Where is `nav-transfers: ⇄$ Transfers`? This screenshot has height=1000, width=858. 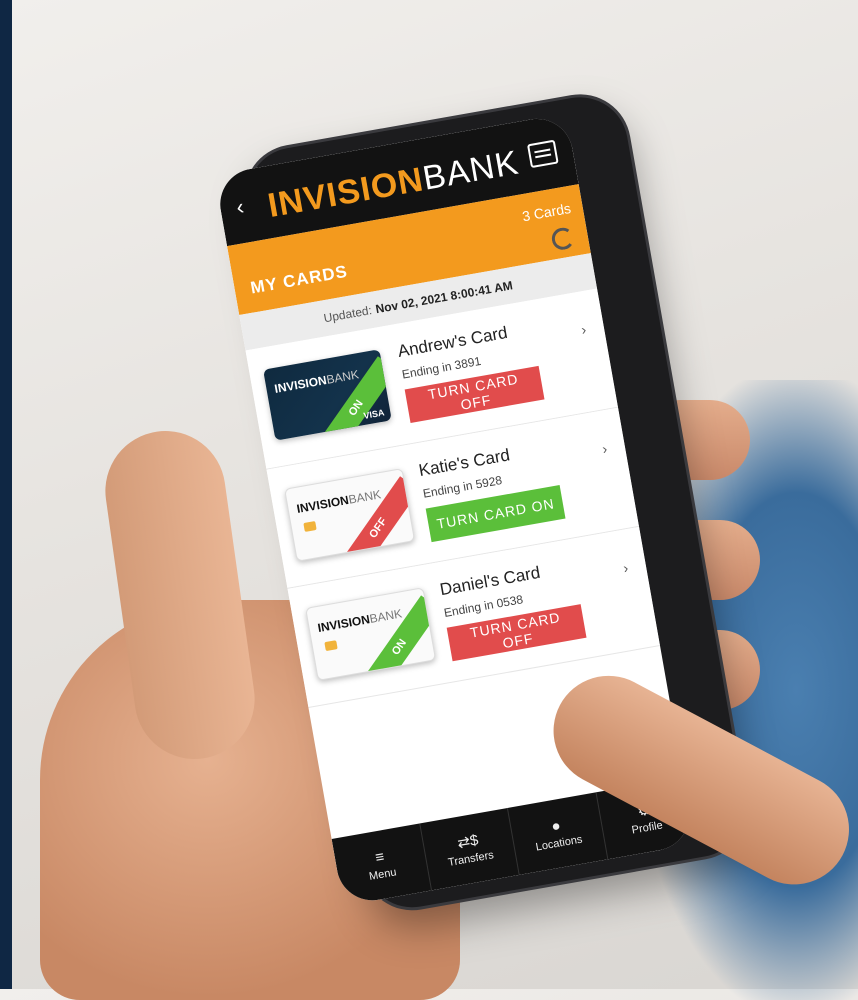
nav-transfers: ⇄$ Transfers is located at coordinates (469, 849).